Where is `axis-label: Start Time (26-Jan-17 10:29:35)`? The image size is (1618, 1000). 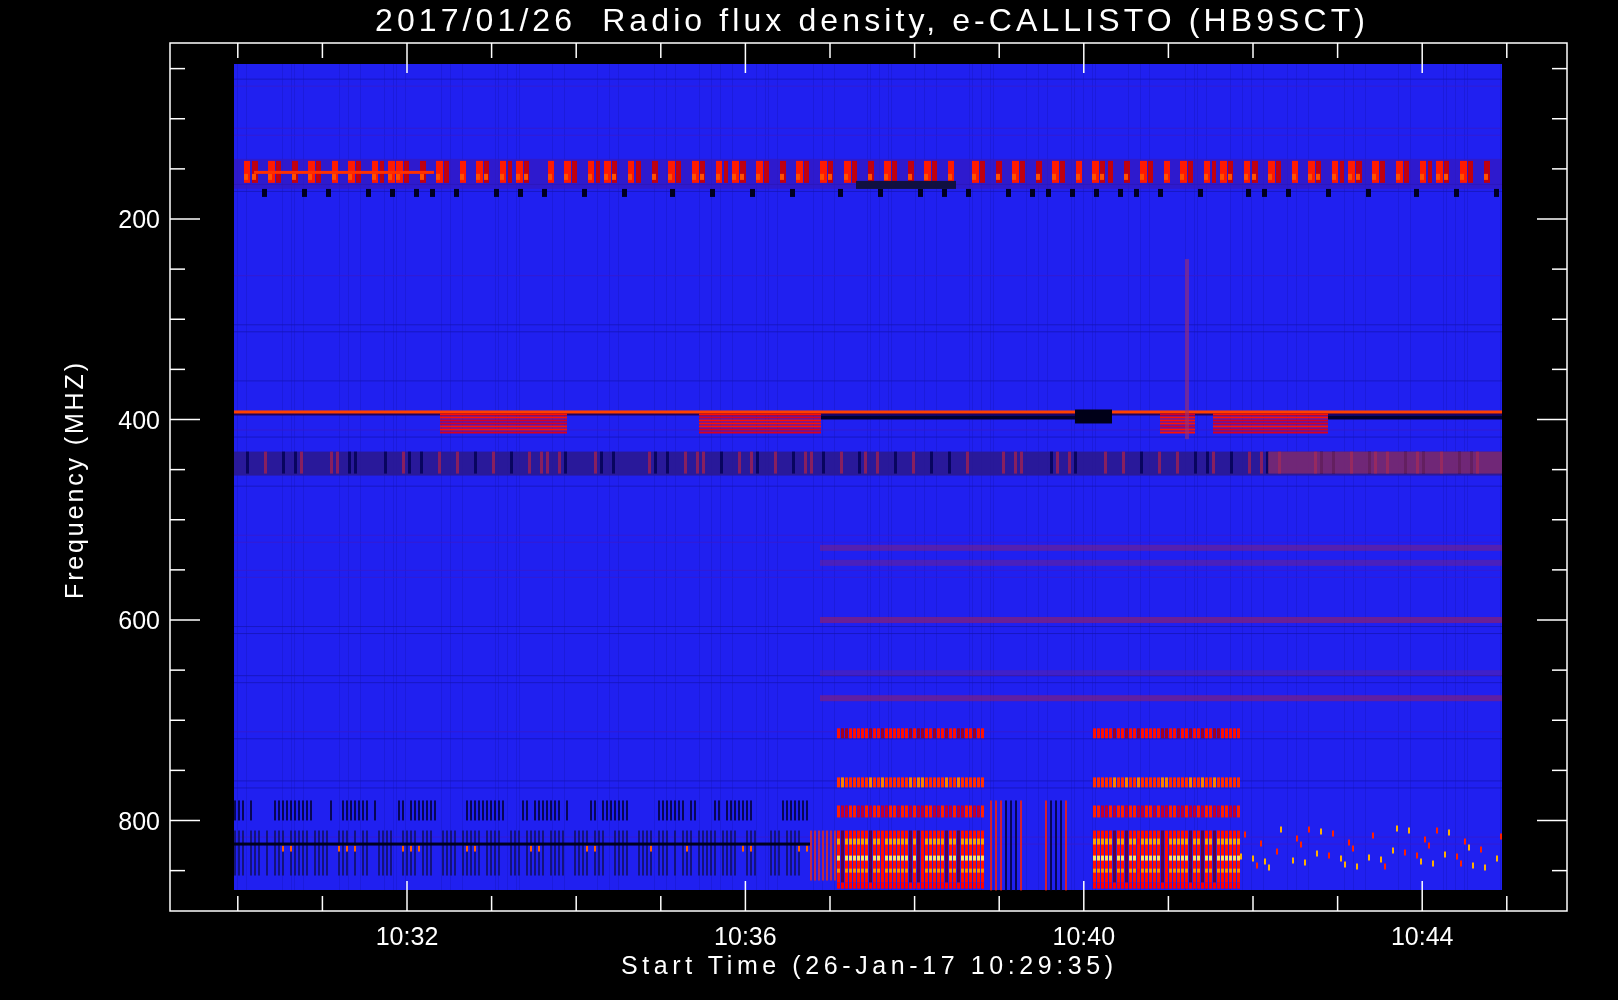
axis-label: Start Time (26-Jan-17 10:29:35) is located at coordinates (867, 965).